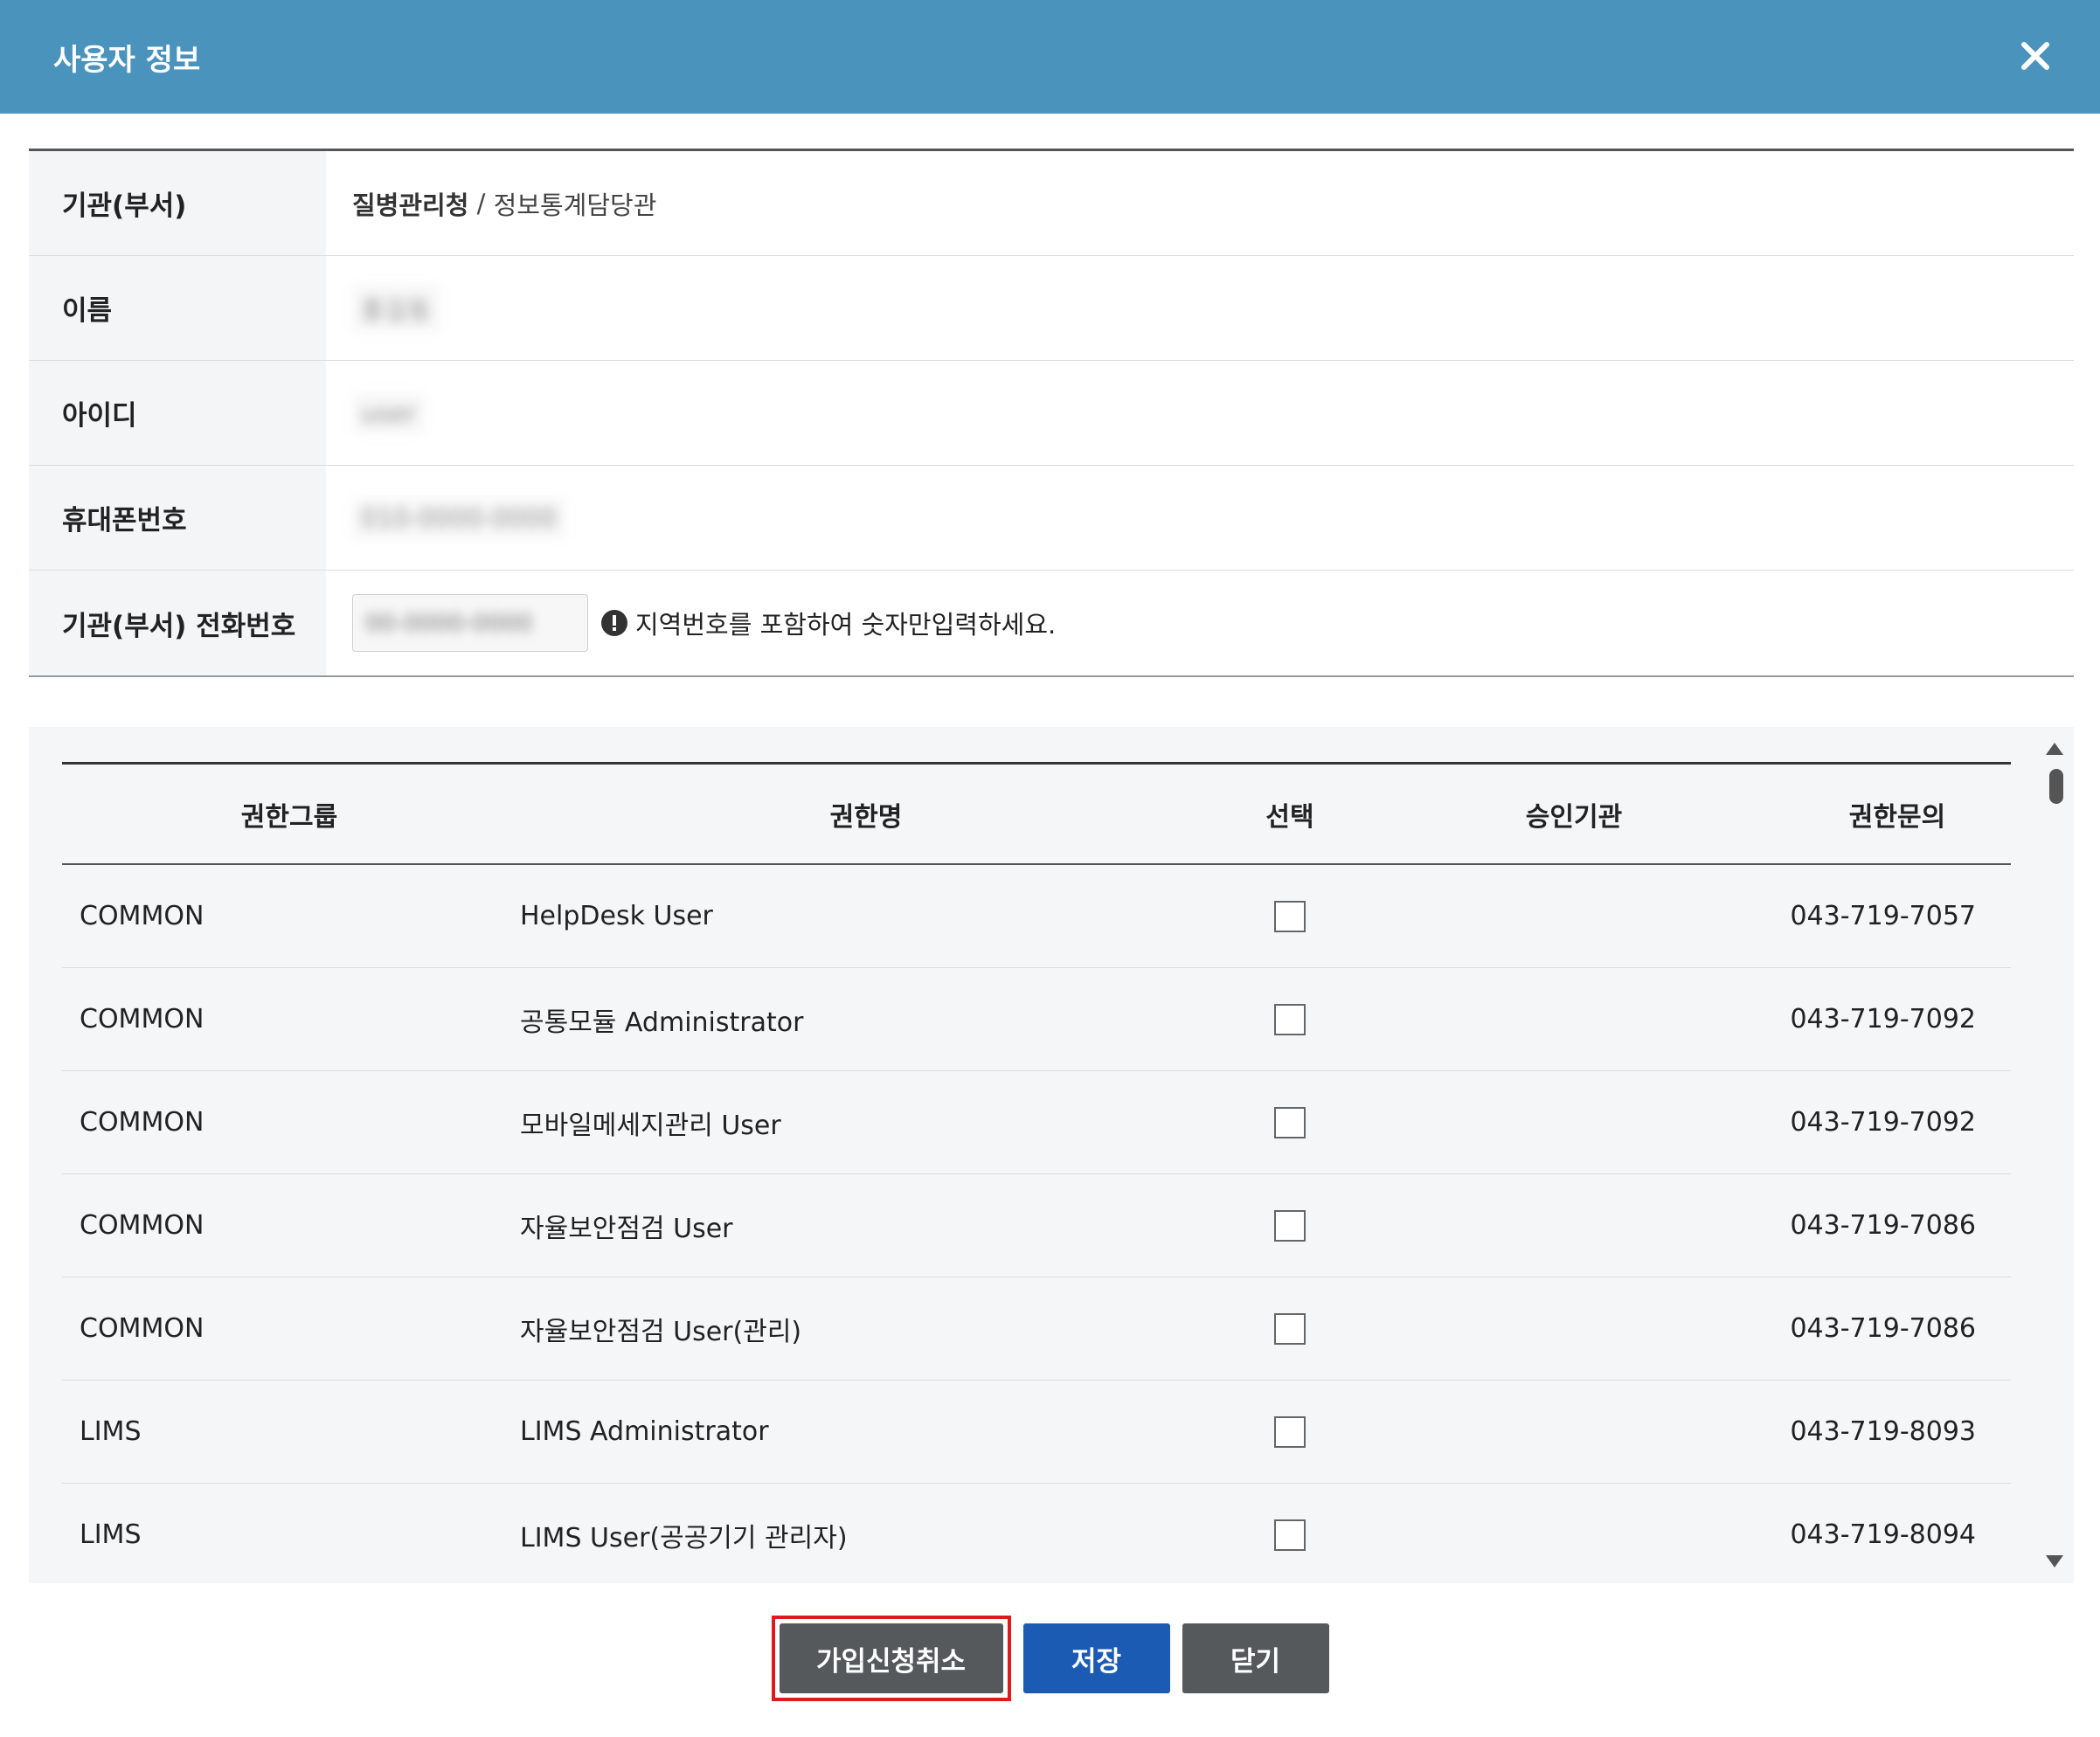 This screenshot has height=1737, width=2100. Describe the element at coordinates (1897, 817) in the screenshot. I see `header-contact: 권한문의` at that location.